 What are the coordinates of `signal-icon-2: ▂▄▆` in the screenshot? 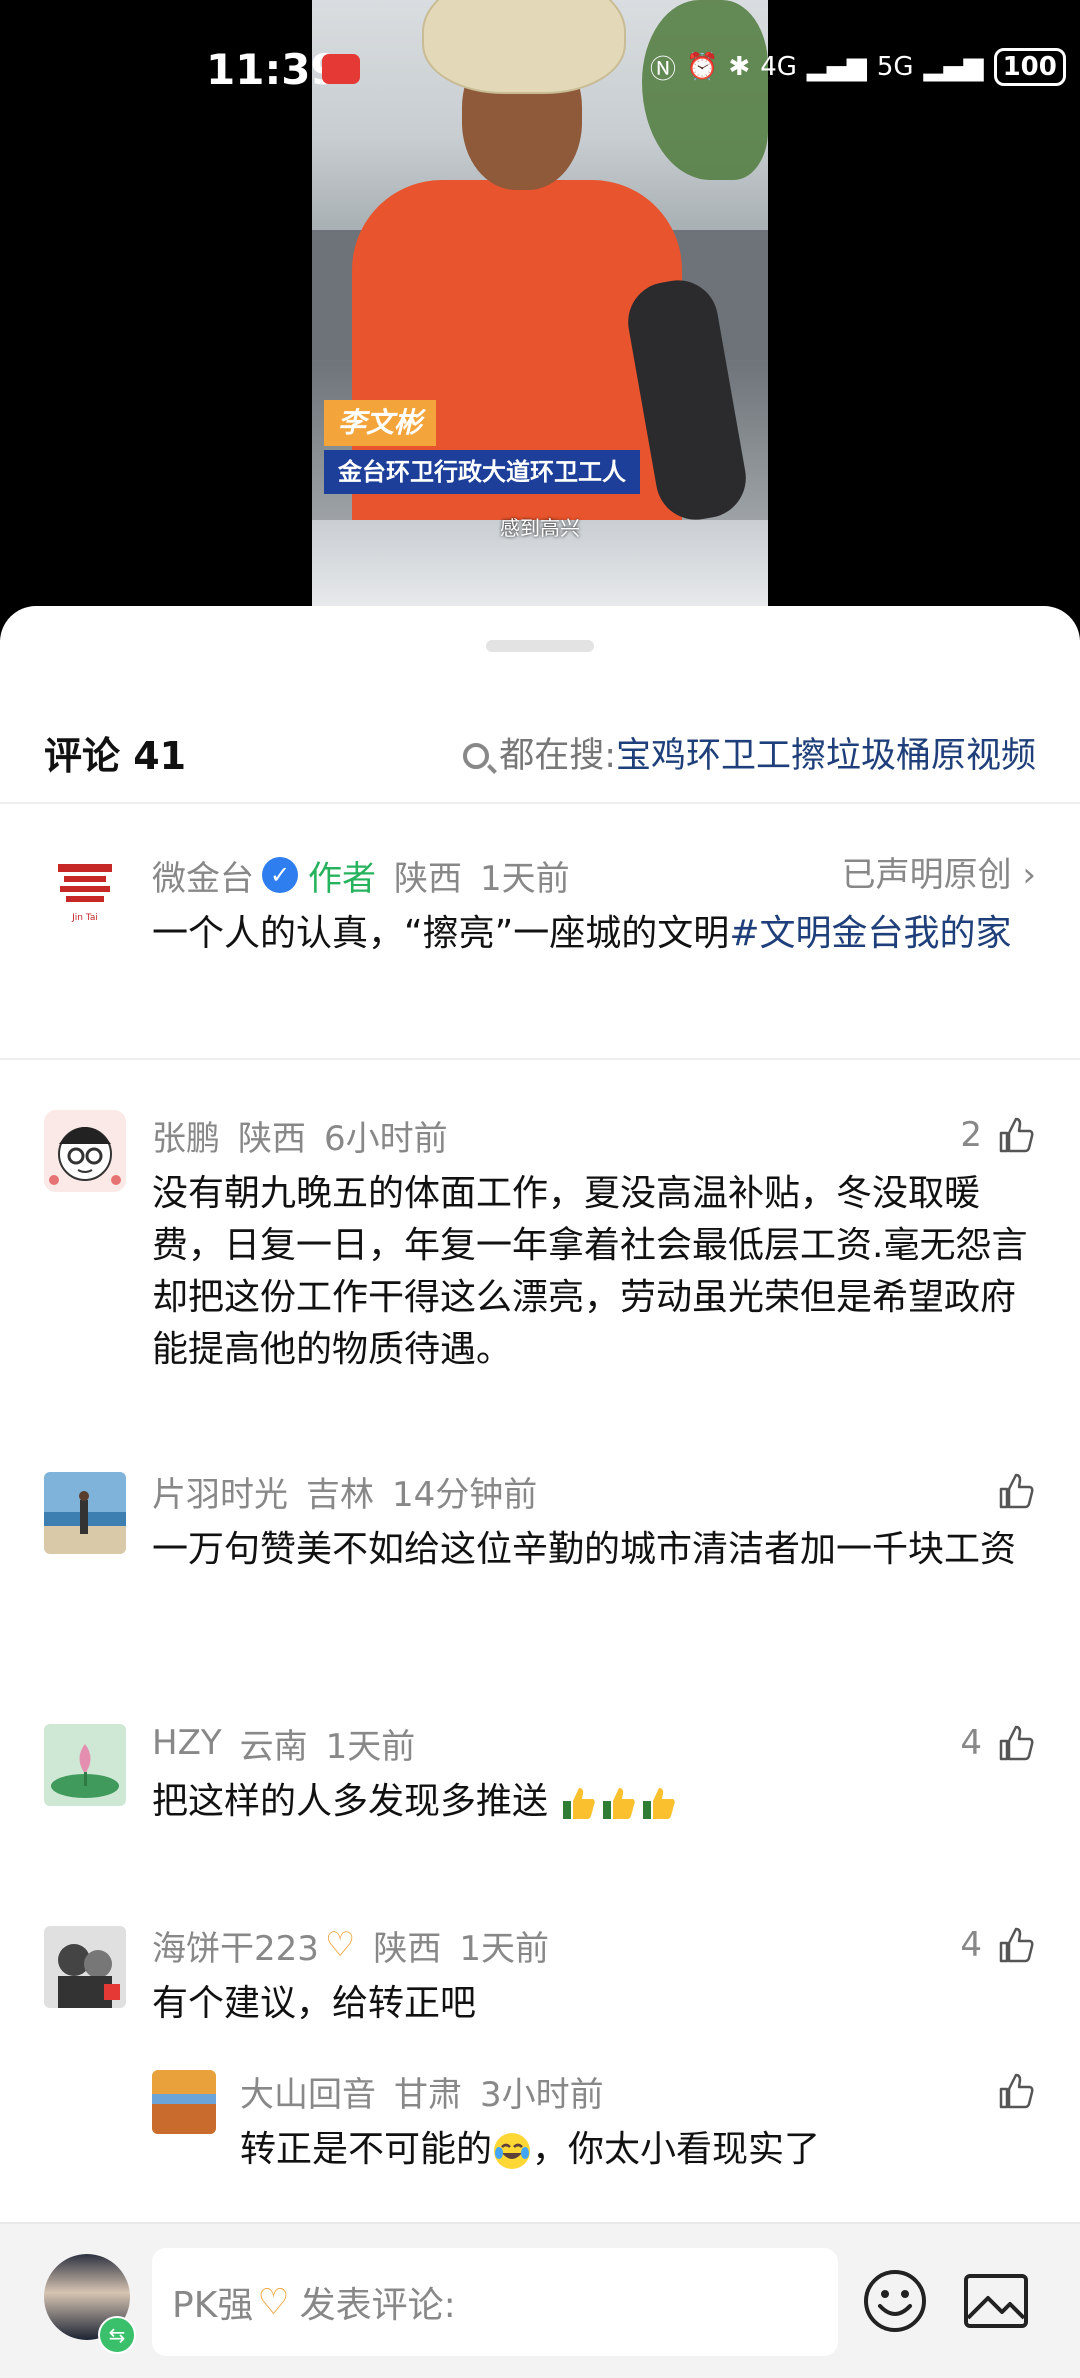 It's located at (953, 67).